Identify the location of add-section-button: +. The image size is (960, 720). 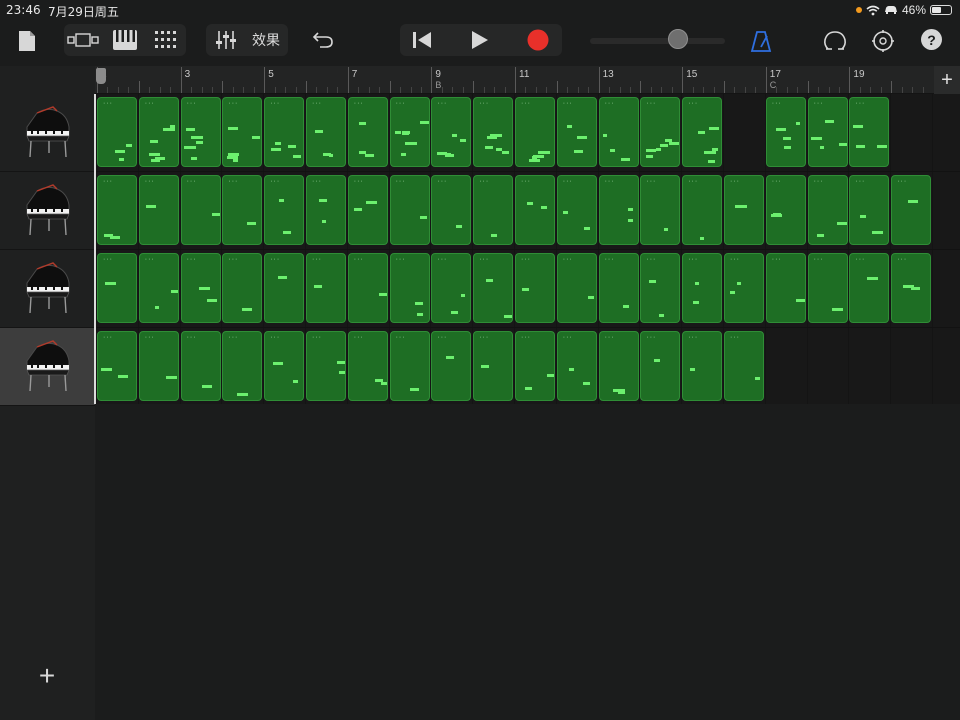
(947, 80).